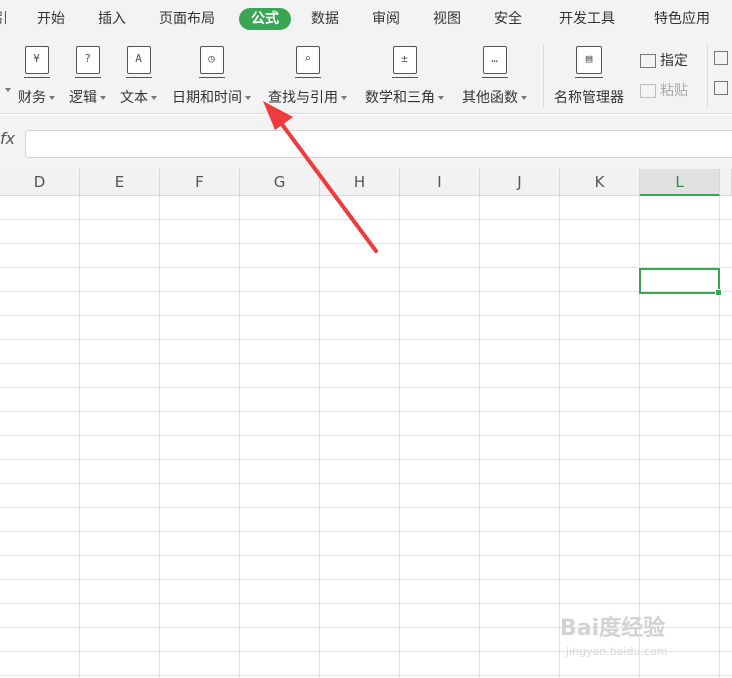 This screenshot has height=678, width=732. I want to click on datetime-label: 日期和时间, so click(207, 98).